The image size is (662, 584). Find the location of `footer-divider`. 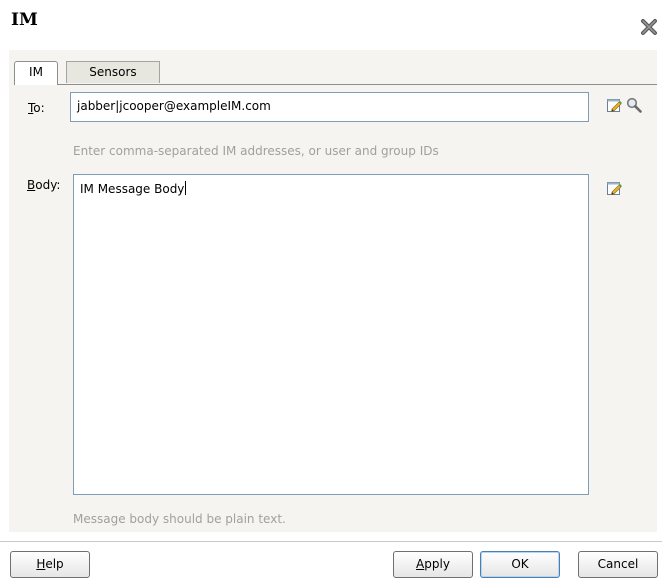

footer-divider is located at coordinates (331, 541).